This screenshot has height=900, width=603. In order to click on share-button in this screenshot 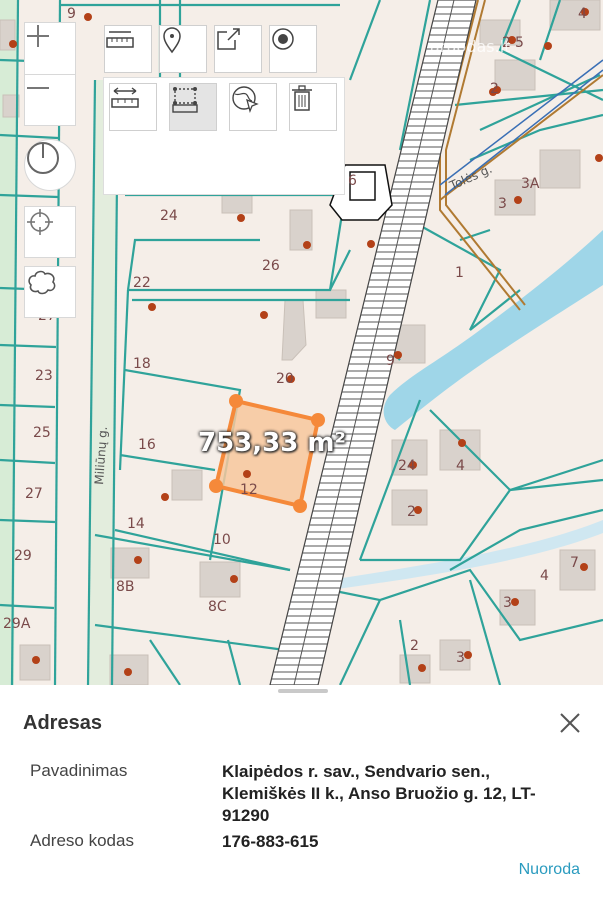, I will do `click(238, 49)`.